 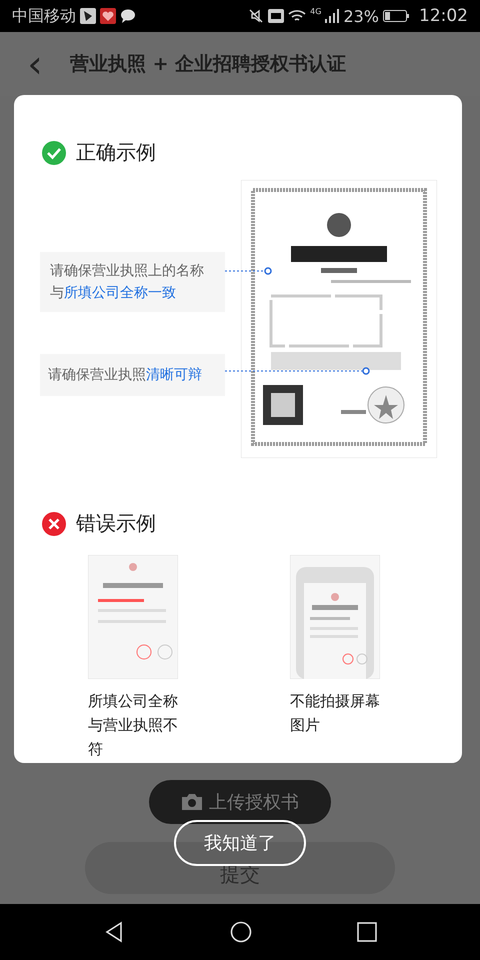 I want to click on example-caption: 不能拍摄屏幕图片, so click(x=335, y=713).